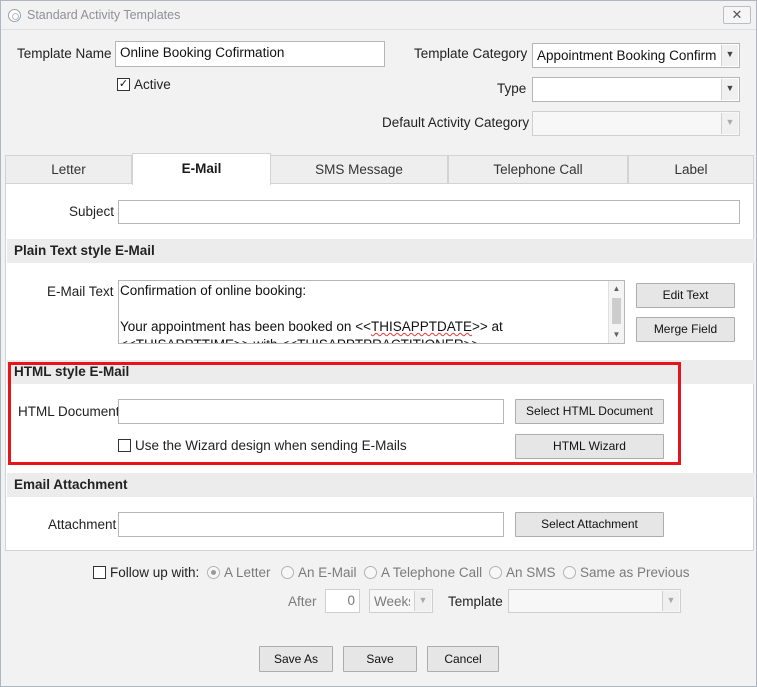 The height and width of the screenshot is (687, 757). What do you see at coordinates (456, 122) in the screenshot?
I see `default-activity-category-label: Default Activity Category` at bounding box center [456, 122].